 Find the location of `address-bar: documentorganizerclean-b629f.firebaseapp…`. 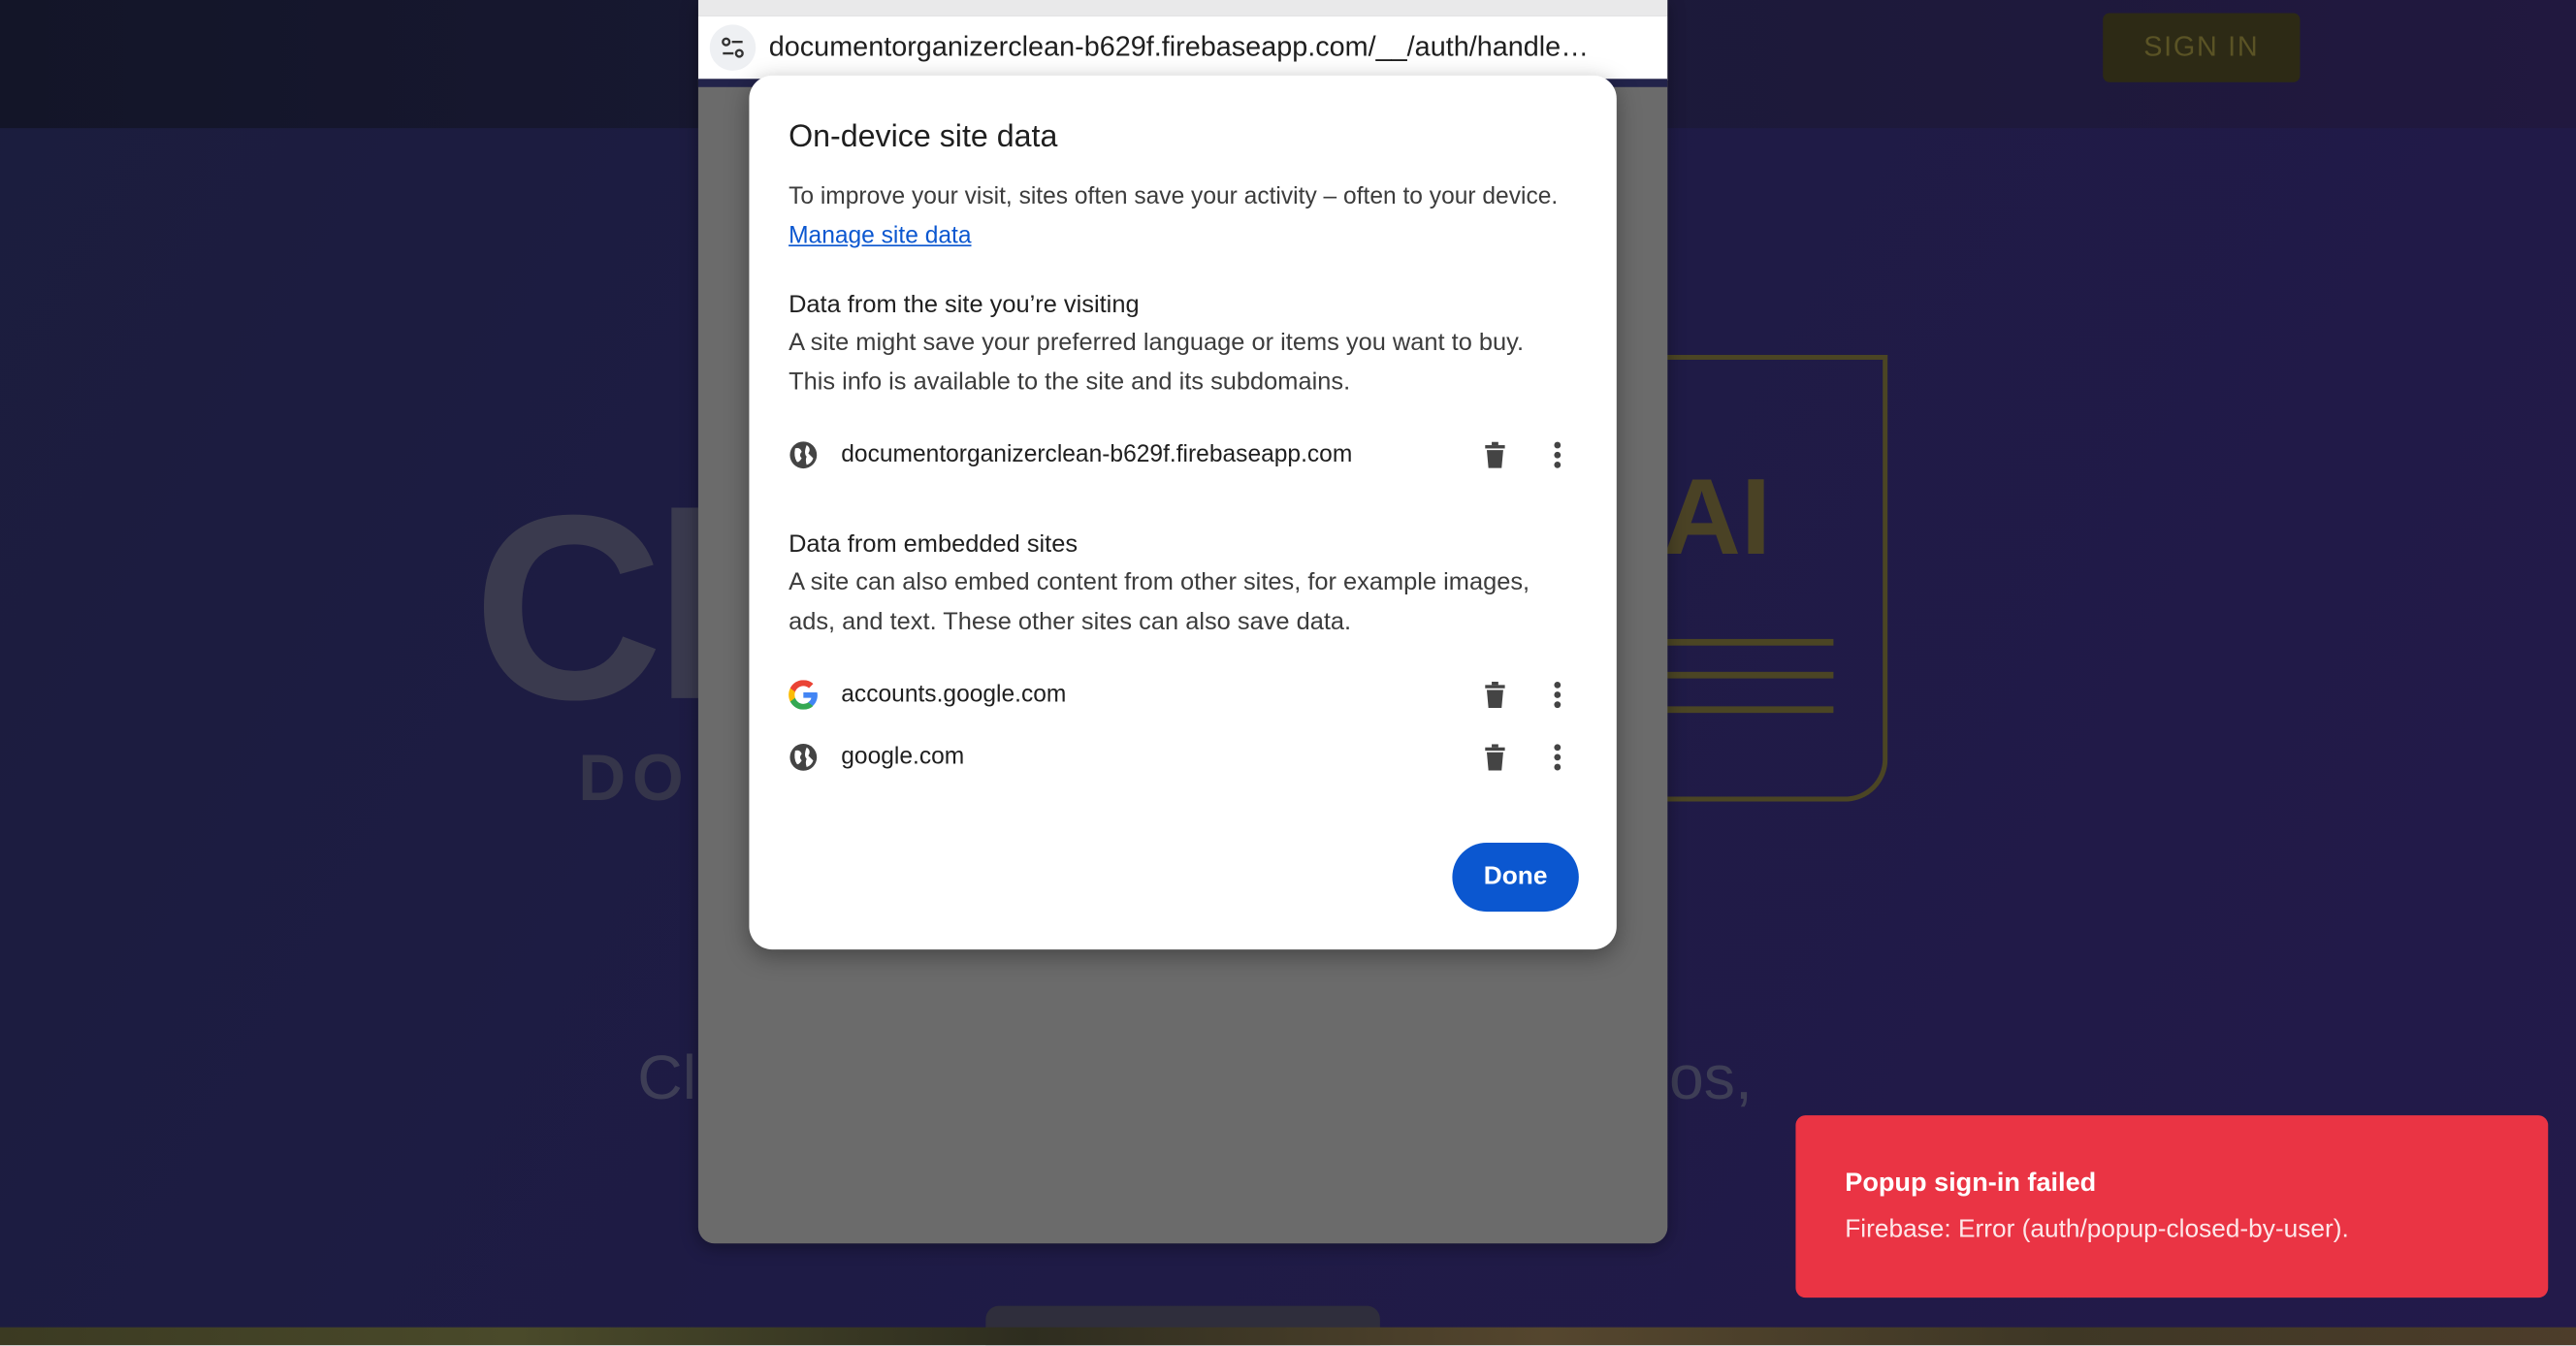

address-bar: documentorganizerclean-b629f.firebaseapp… is located at coordinates (1182, 48).